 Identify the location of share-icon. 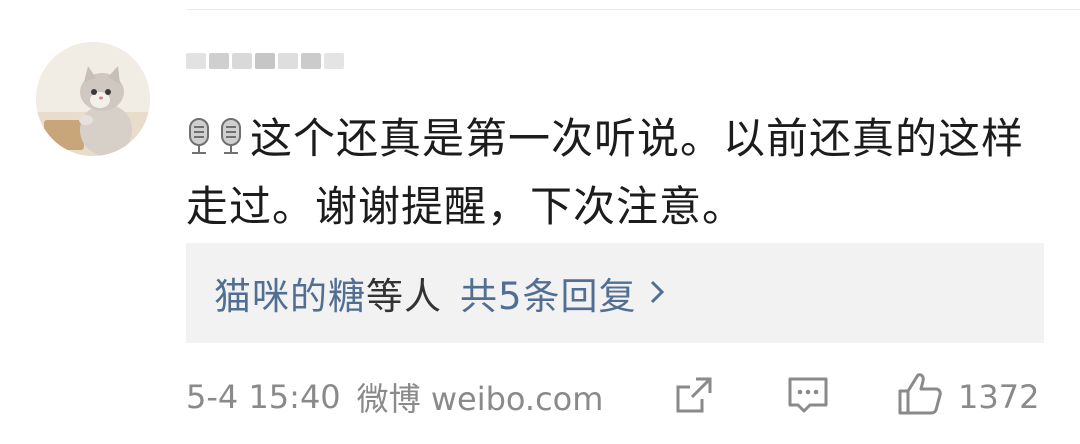
(694, 397).